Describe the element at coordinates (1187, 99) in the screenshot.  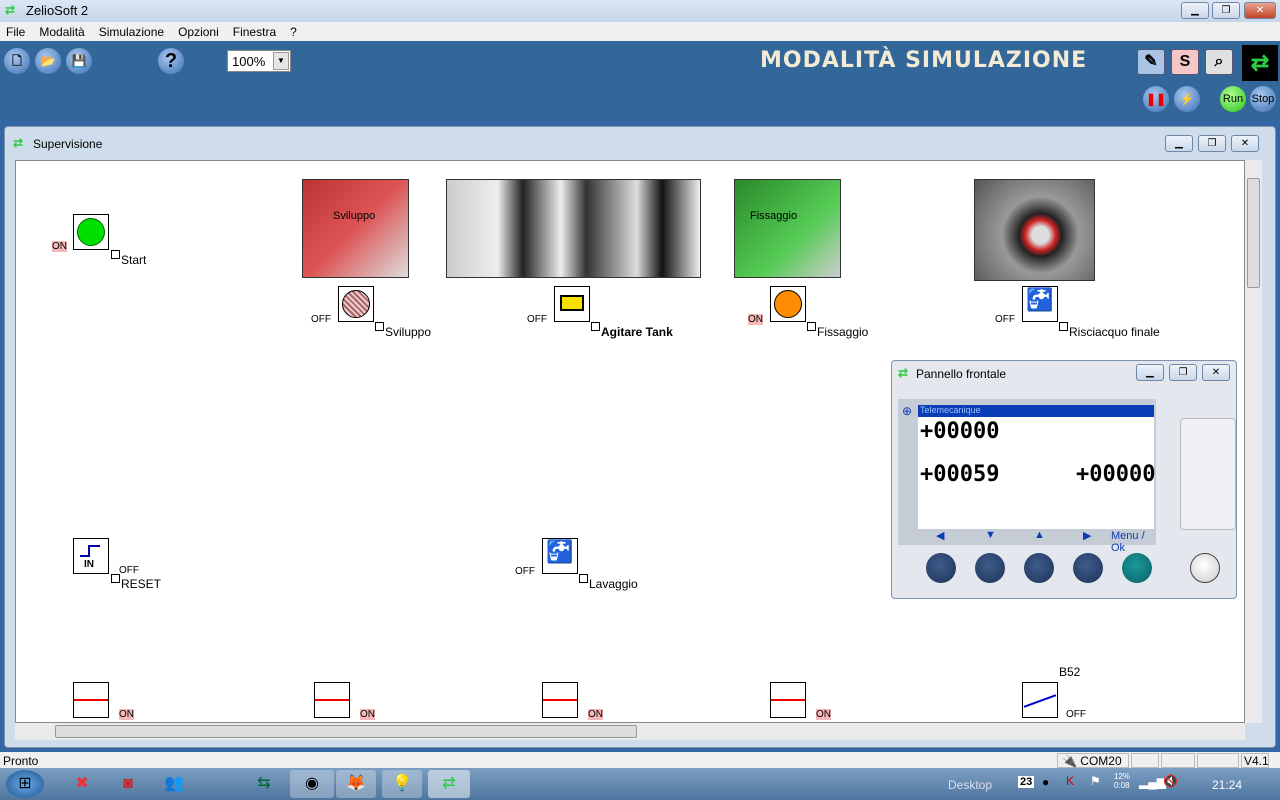
I see `lightning-icon: ⚡` at that location.